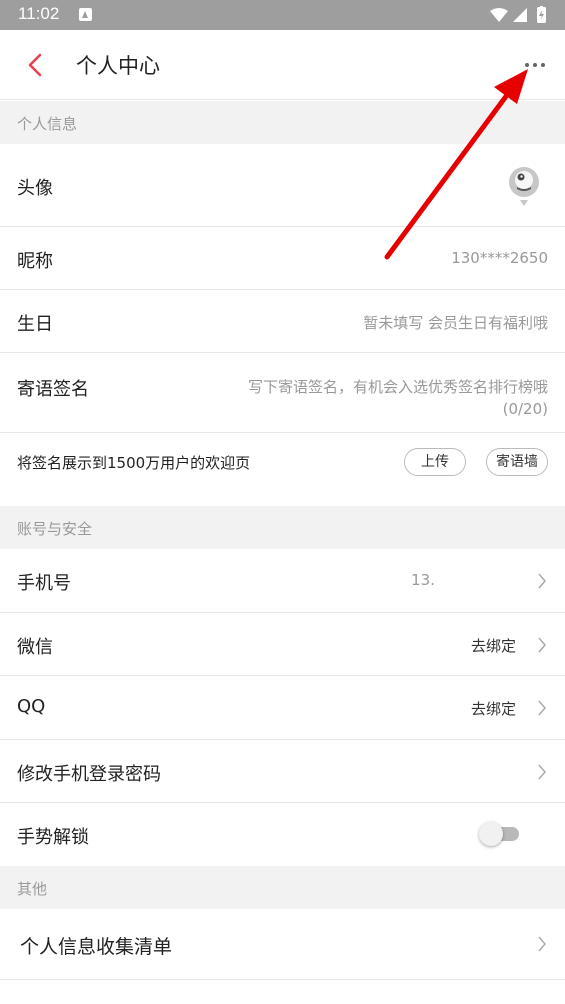 Image resolution: width=565 pixels, height=1004 pixels. I want to click on phone-row: 手机号 13., so click(282, 581).